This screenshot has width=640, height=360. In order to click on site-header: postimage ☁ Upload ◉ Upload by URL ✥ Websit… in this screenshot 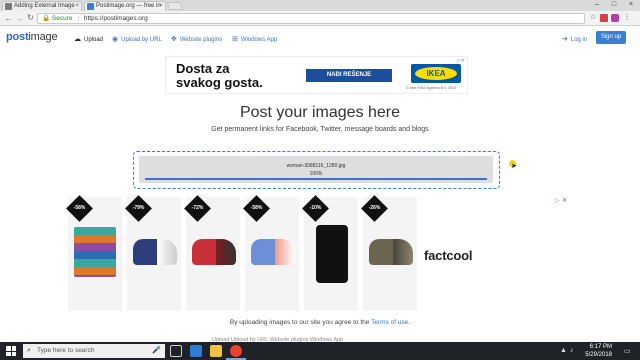, I will do `click(320, 38)`.